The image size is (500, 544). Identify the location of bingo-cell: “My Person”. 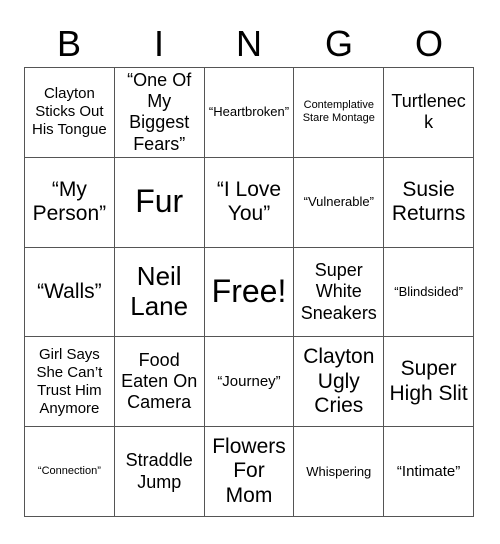
(70, 202).